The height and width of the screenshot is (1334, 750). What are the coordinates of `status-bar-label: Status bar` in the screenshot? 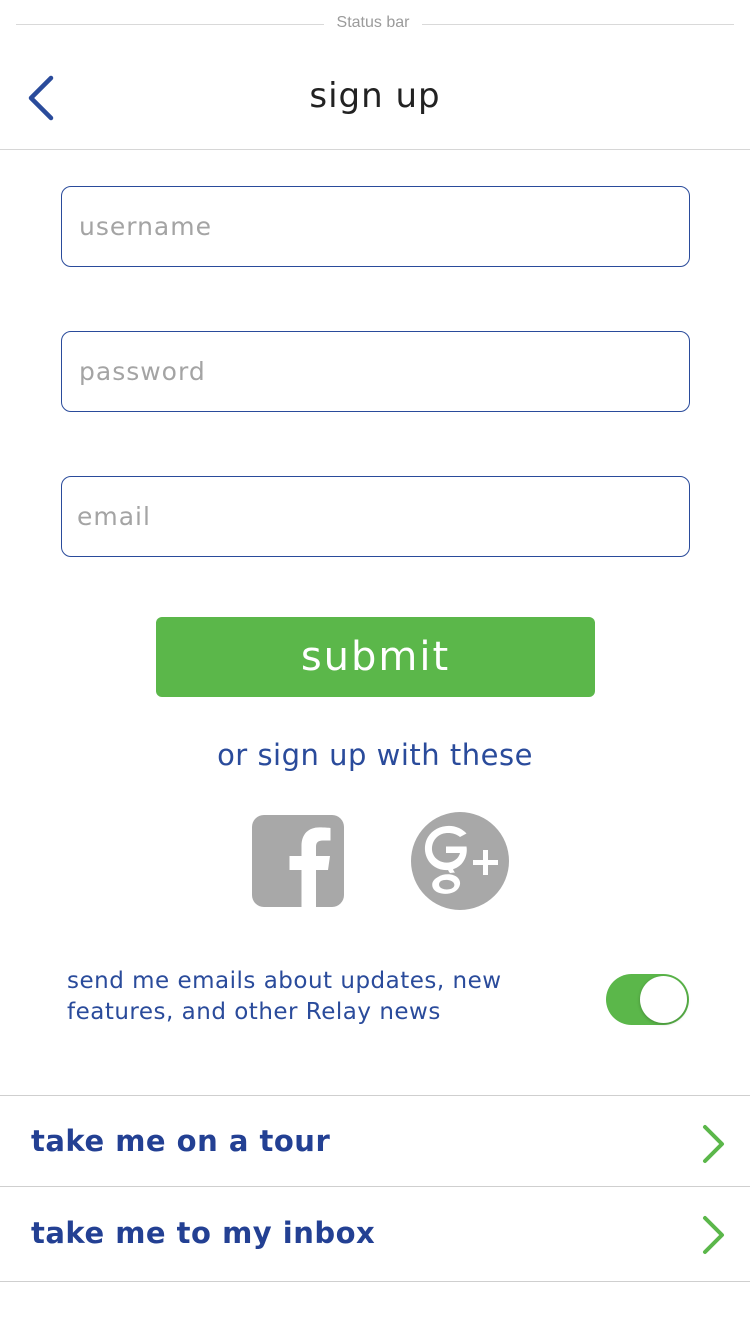 It's located at (373, 22).